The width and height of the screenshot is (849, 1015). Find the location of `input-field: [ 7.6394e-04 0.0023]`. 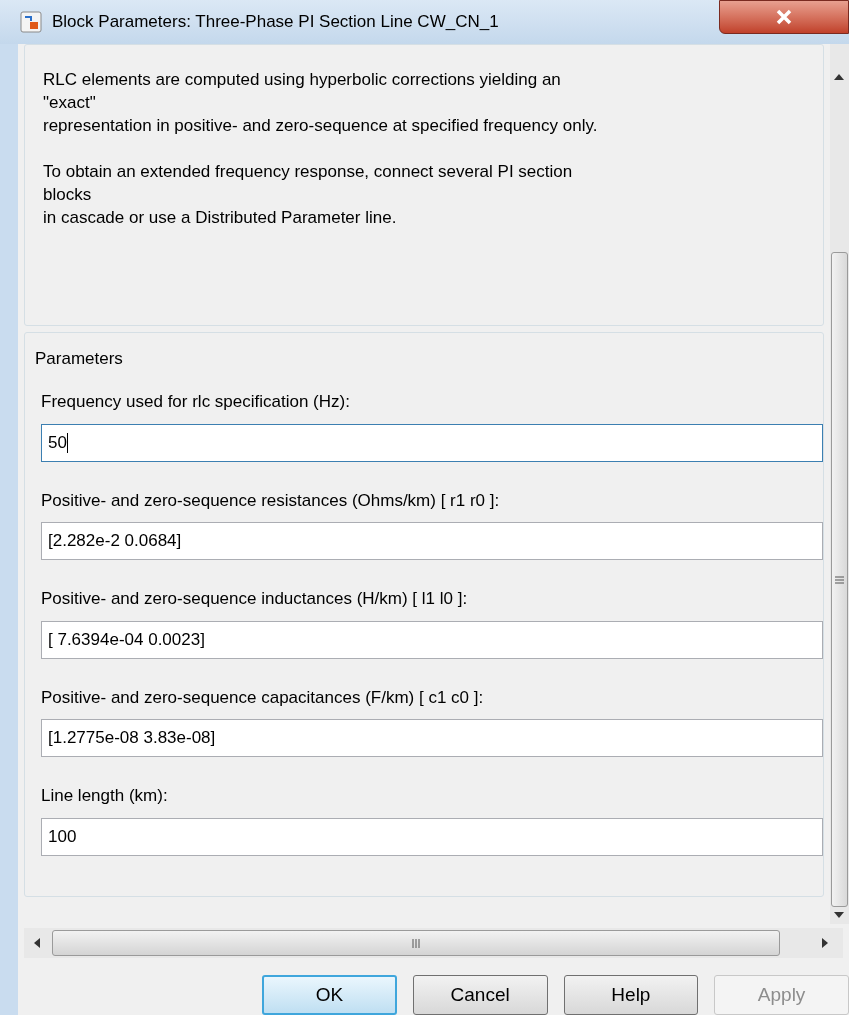

input-field: [ 7.6394e-04 0.0023] is located at coordinates (432, 639).